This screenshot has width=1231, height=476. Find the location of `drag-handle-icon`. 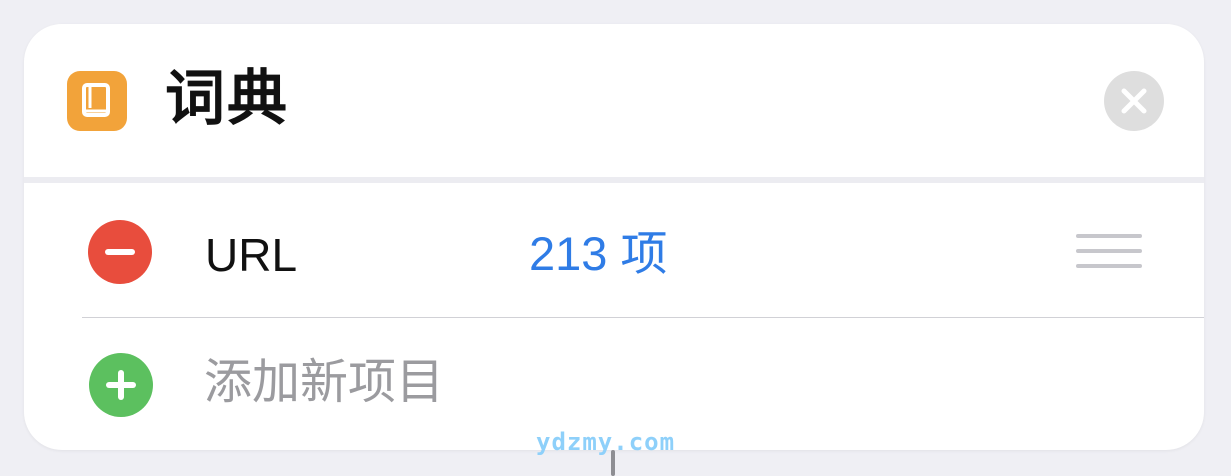

drag-handle-icon is located at coordinates (1109, 251).